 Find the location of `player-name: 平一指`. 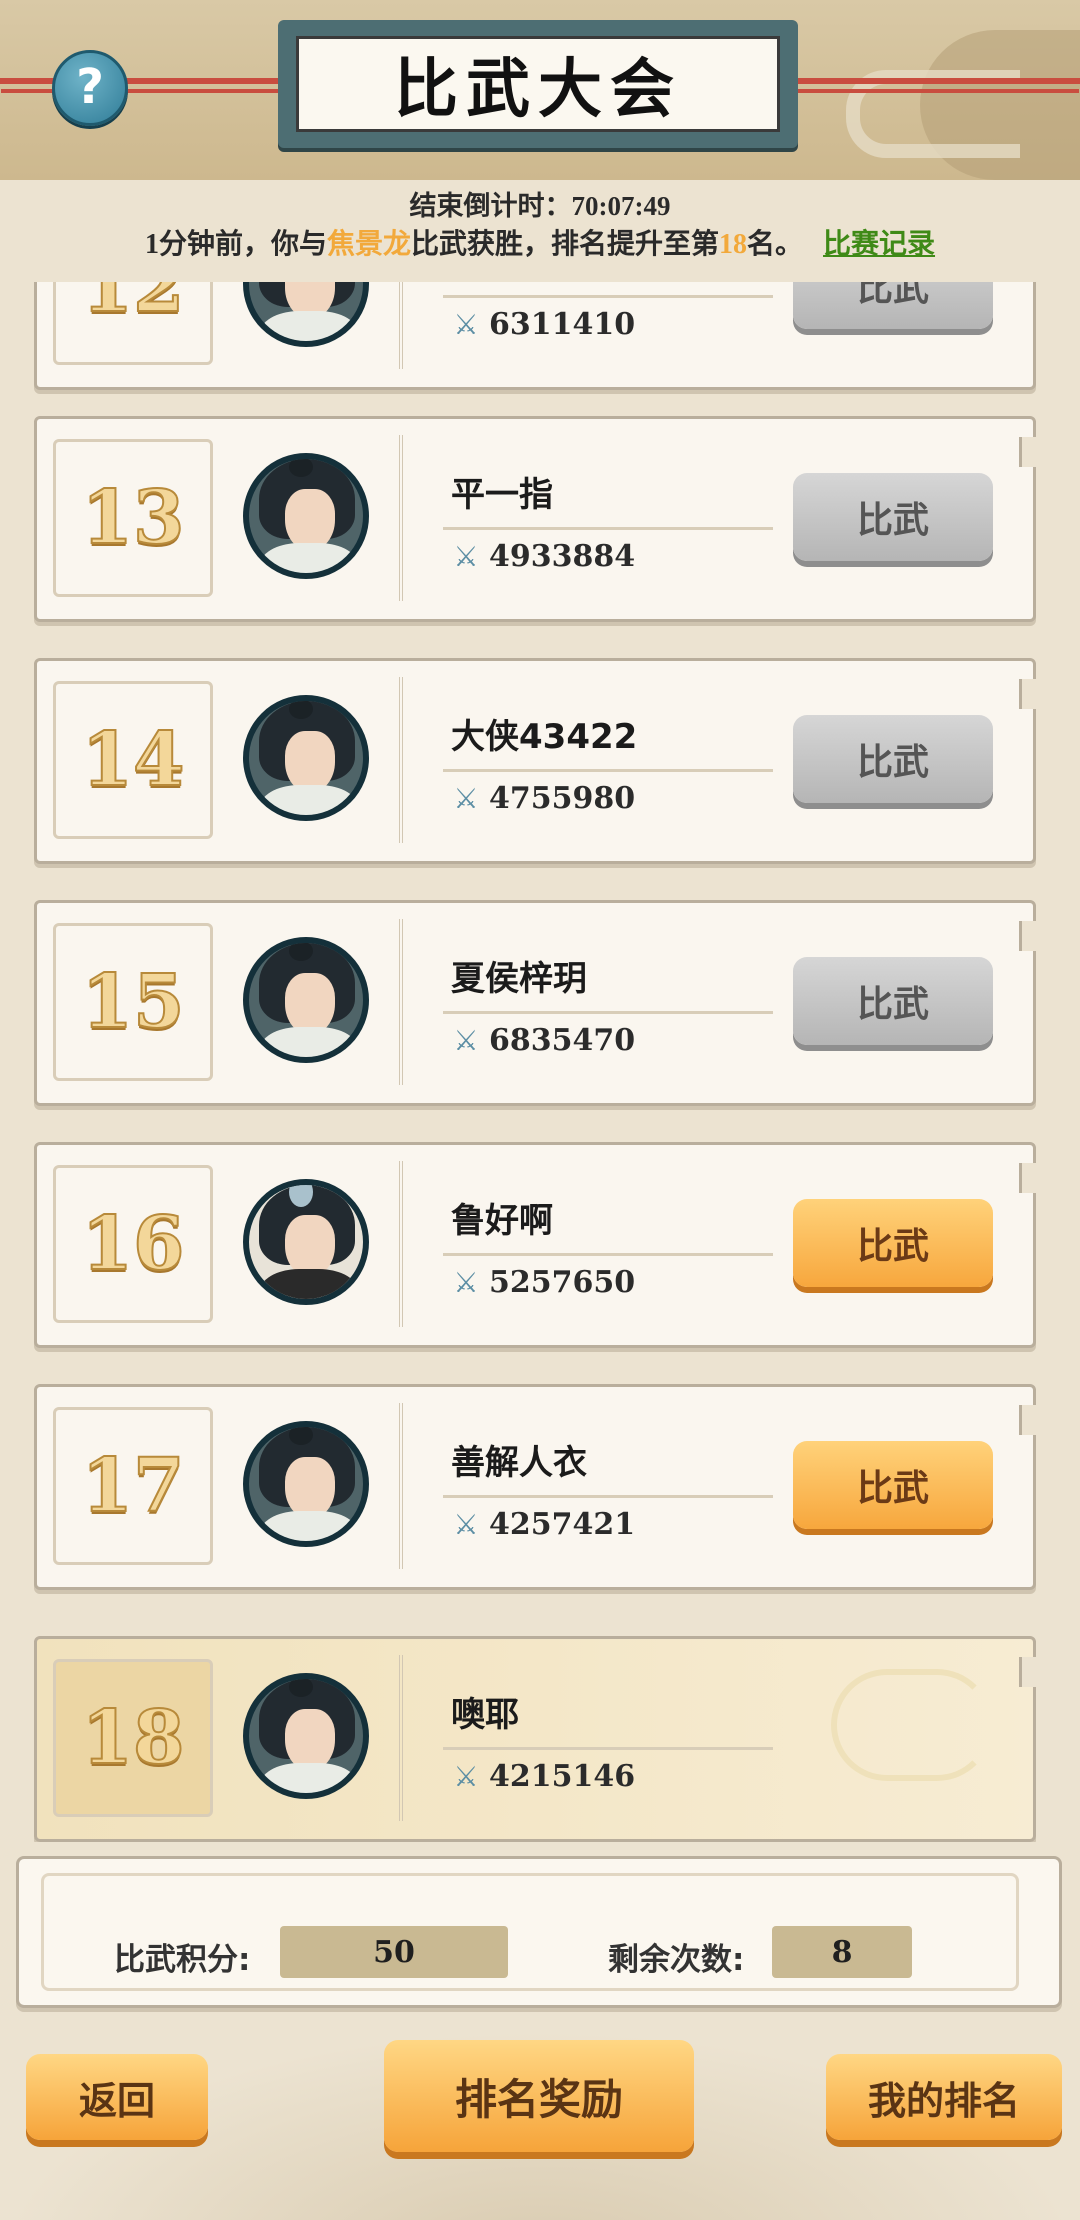

player-name: 平一指 is located at coordinates (502, 495).